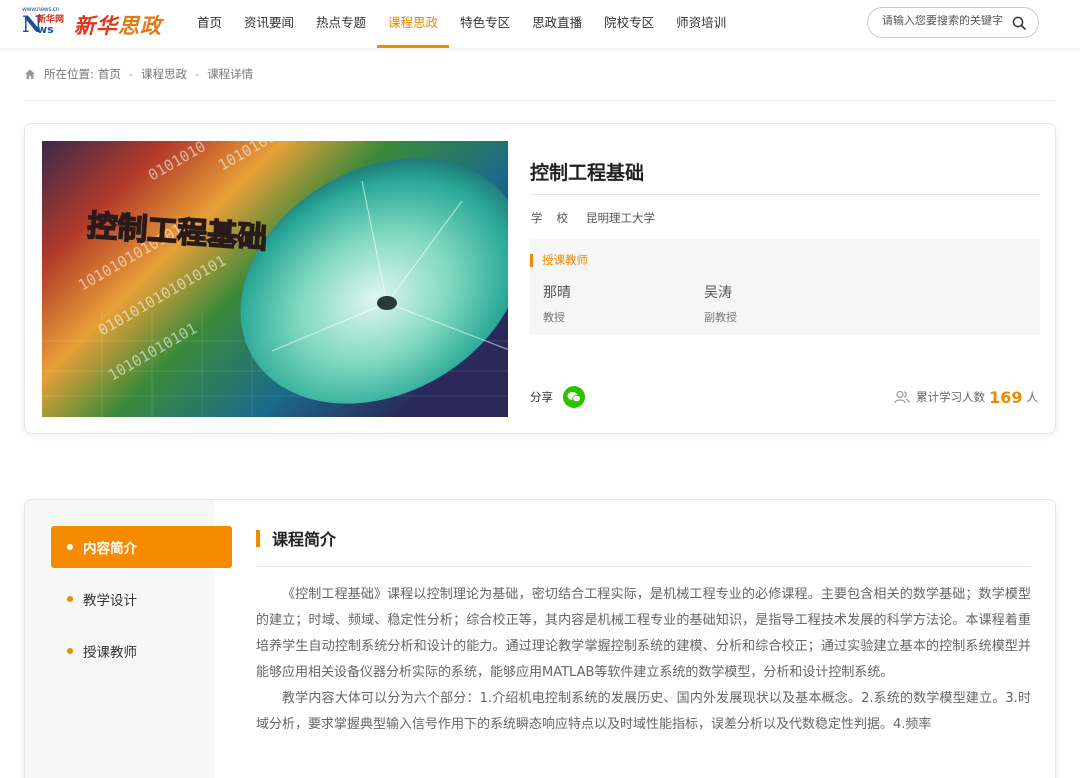  Describe the element at coordinates (718, 293) in the screenshot. I see `teacher-name: 吴涛` at that location.